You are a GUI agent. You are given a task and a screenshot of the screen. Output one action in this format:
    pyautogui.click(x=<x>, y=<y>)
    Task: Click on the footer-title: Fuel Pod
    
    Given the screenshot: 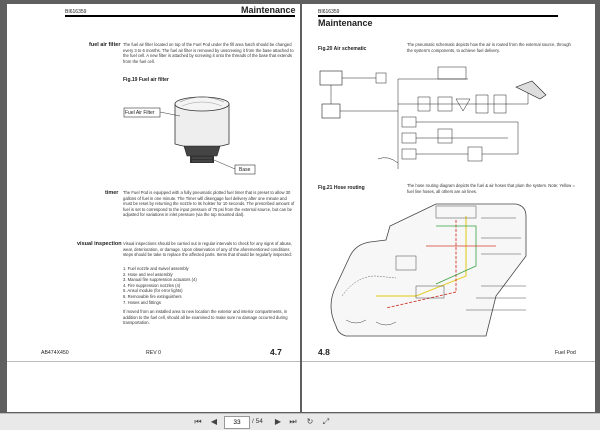 What is the action you would take?
    pyautogui.click(x=565, y=353)
    